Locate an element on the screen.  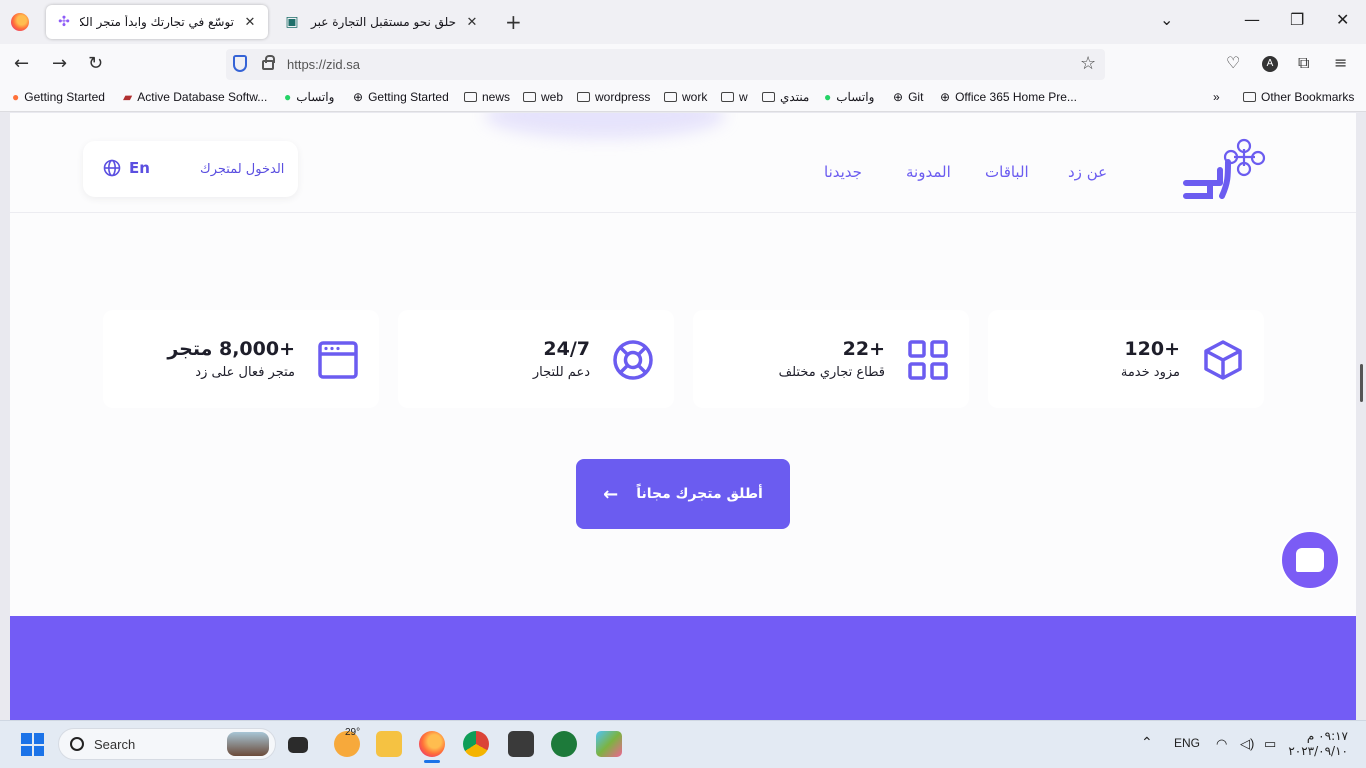
grid-icon is located at coordinates (928, 360).